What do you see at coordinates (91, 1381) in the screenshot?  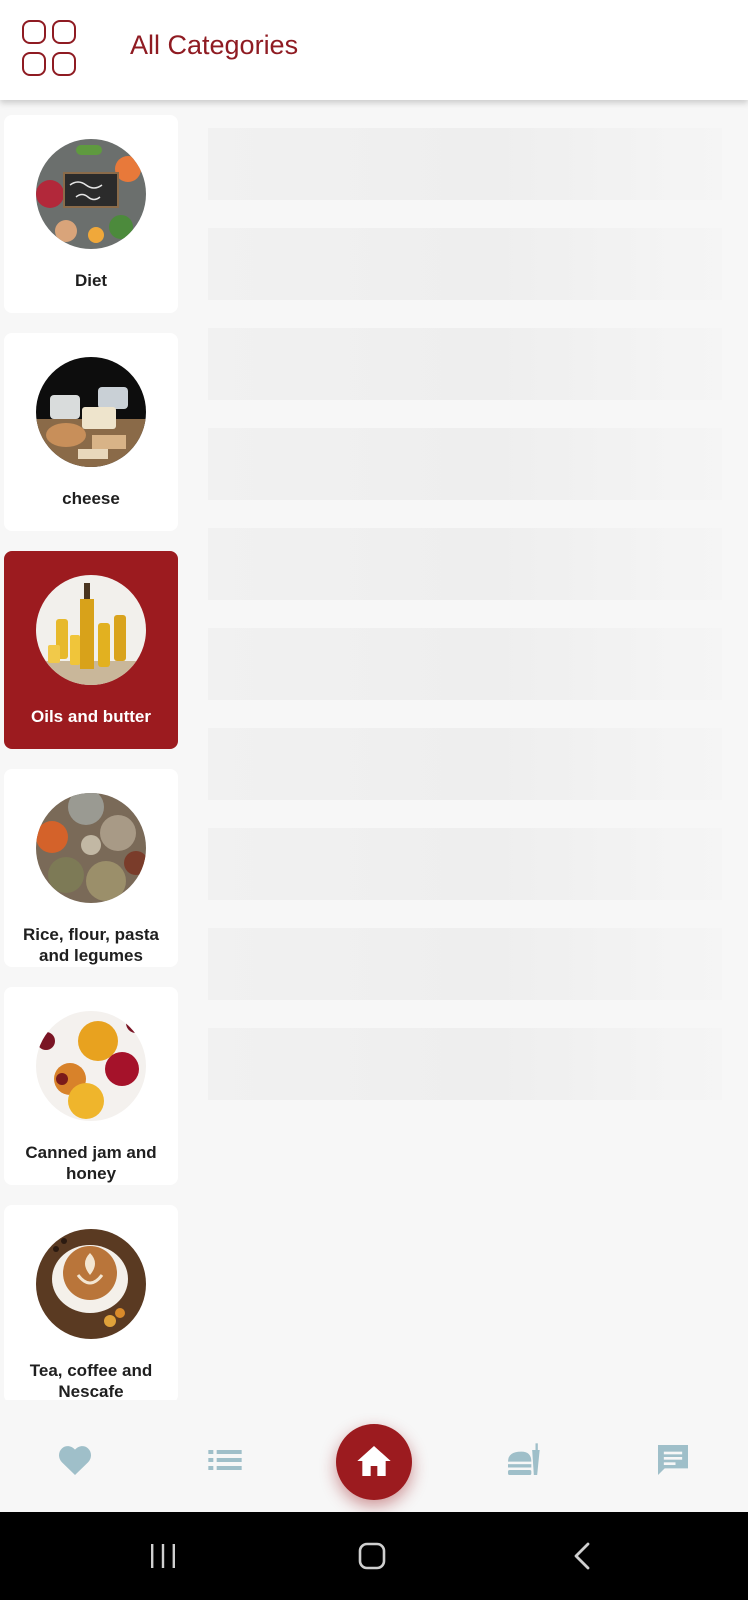 I see `category-label: Tea, coffee and Nescafe` at bounding box center [91, 1381].